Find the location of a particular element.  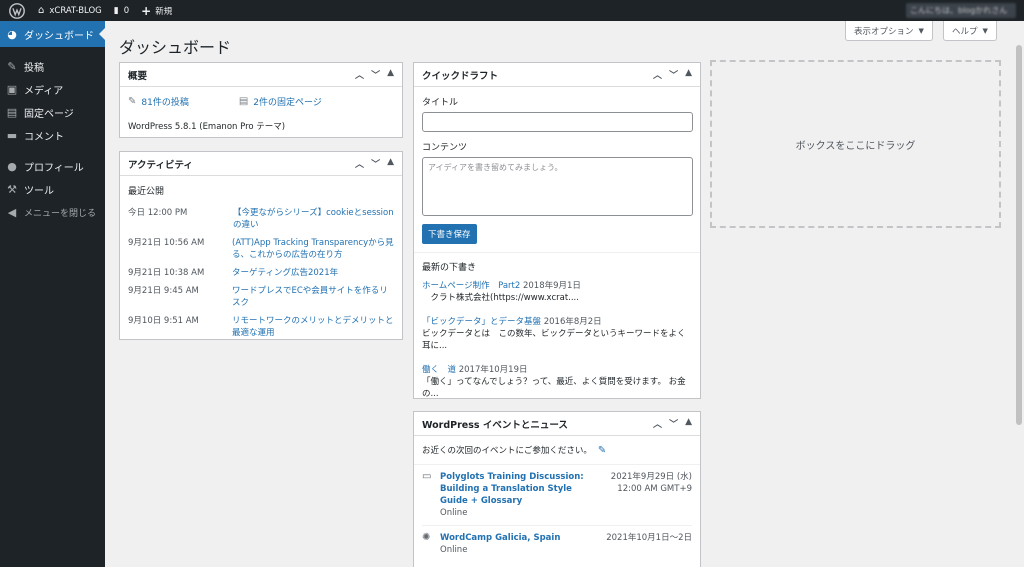

admin-bar: ⌂ xCRAT-BLOG ▮ 0 + 新規 こんにちは、blogかれさん is located at coordinates (512, 10).